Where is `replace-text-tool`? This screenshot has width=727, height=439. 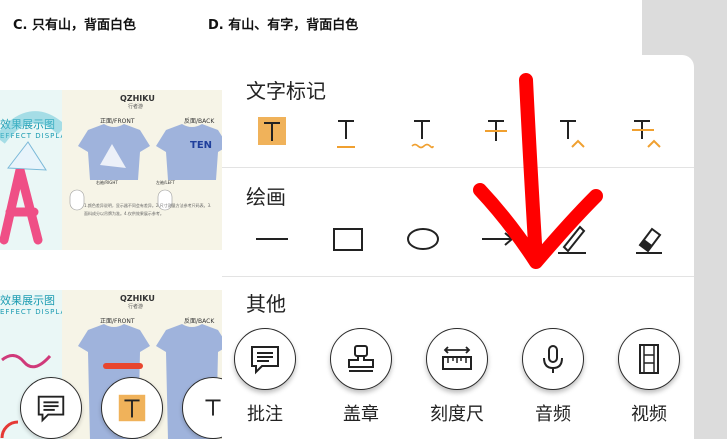 replace-text-tool is located at coordinates (646, 131).